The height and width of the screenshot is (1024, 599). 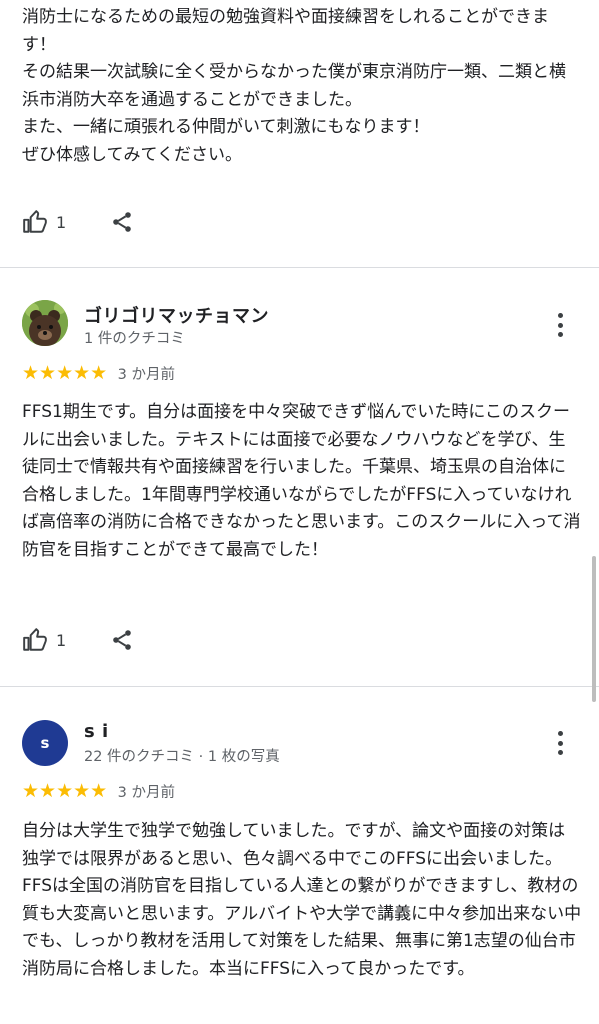 I want to click on bear-avatar-icon, so click(x=45, y=323).